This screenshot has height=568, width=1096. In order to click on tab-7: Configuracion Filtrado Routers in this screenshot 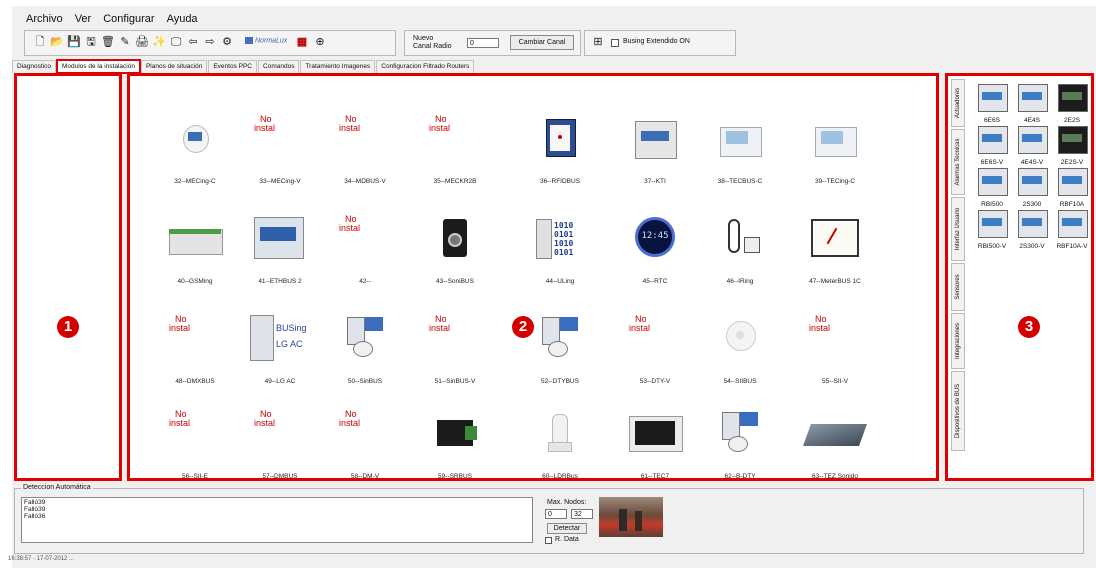, I will do `click(425, 66)`.